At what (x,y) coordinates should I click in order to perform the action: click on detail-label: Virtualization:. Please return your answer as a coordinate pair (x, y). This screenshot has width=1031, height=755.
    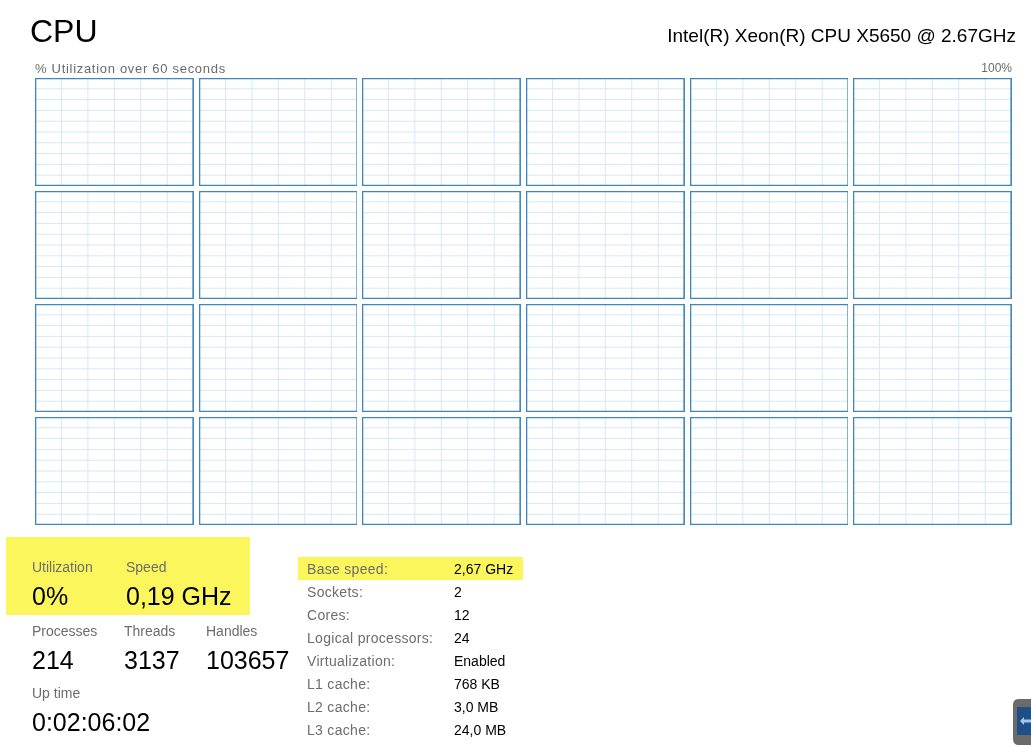
    Looking at the image, I should click on (352, 660).